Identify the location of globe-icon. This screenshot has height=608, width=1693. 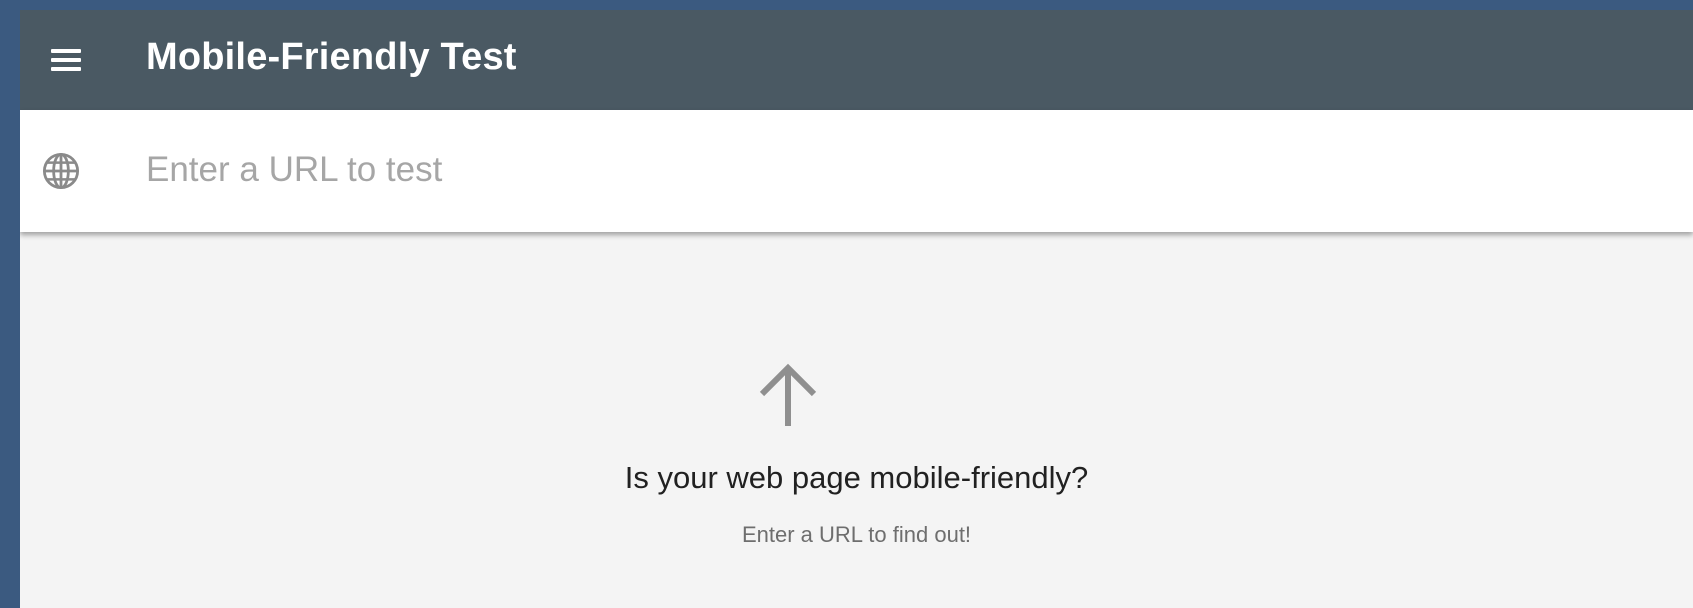
(61, 171).